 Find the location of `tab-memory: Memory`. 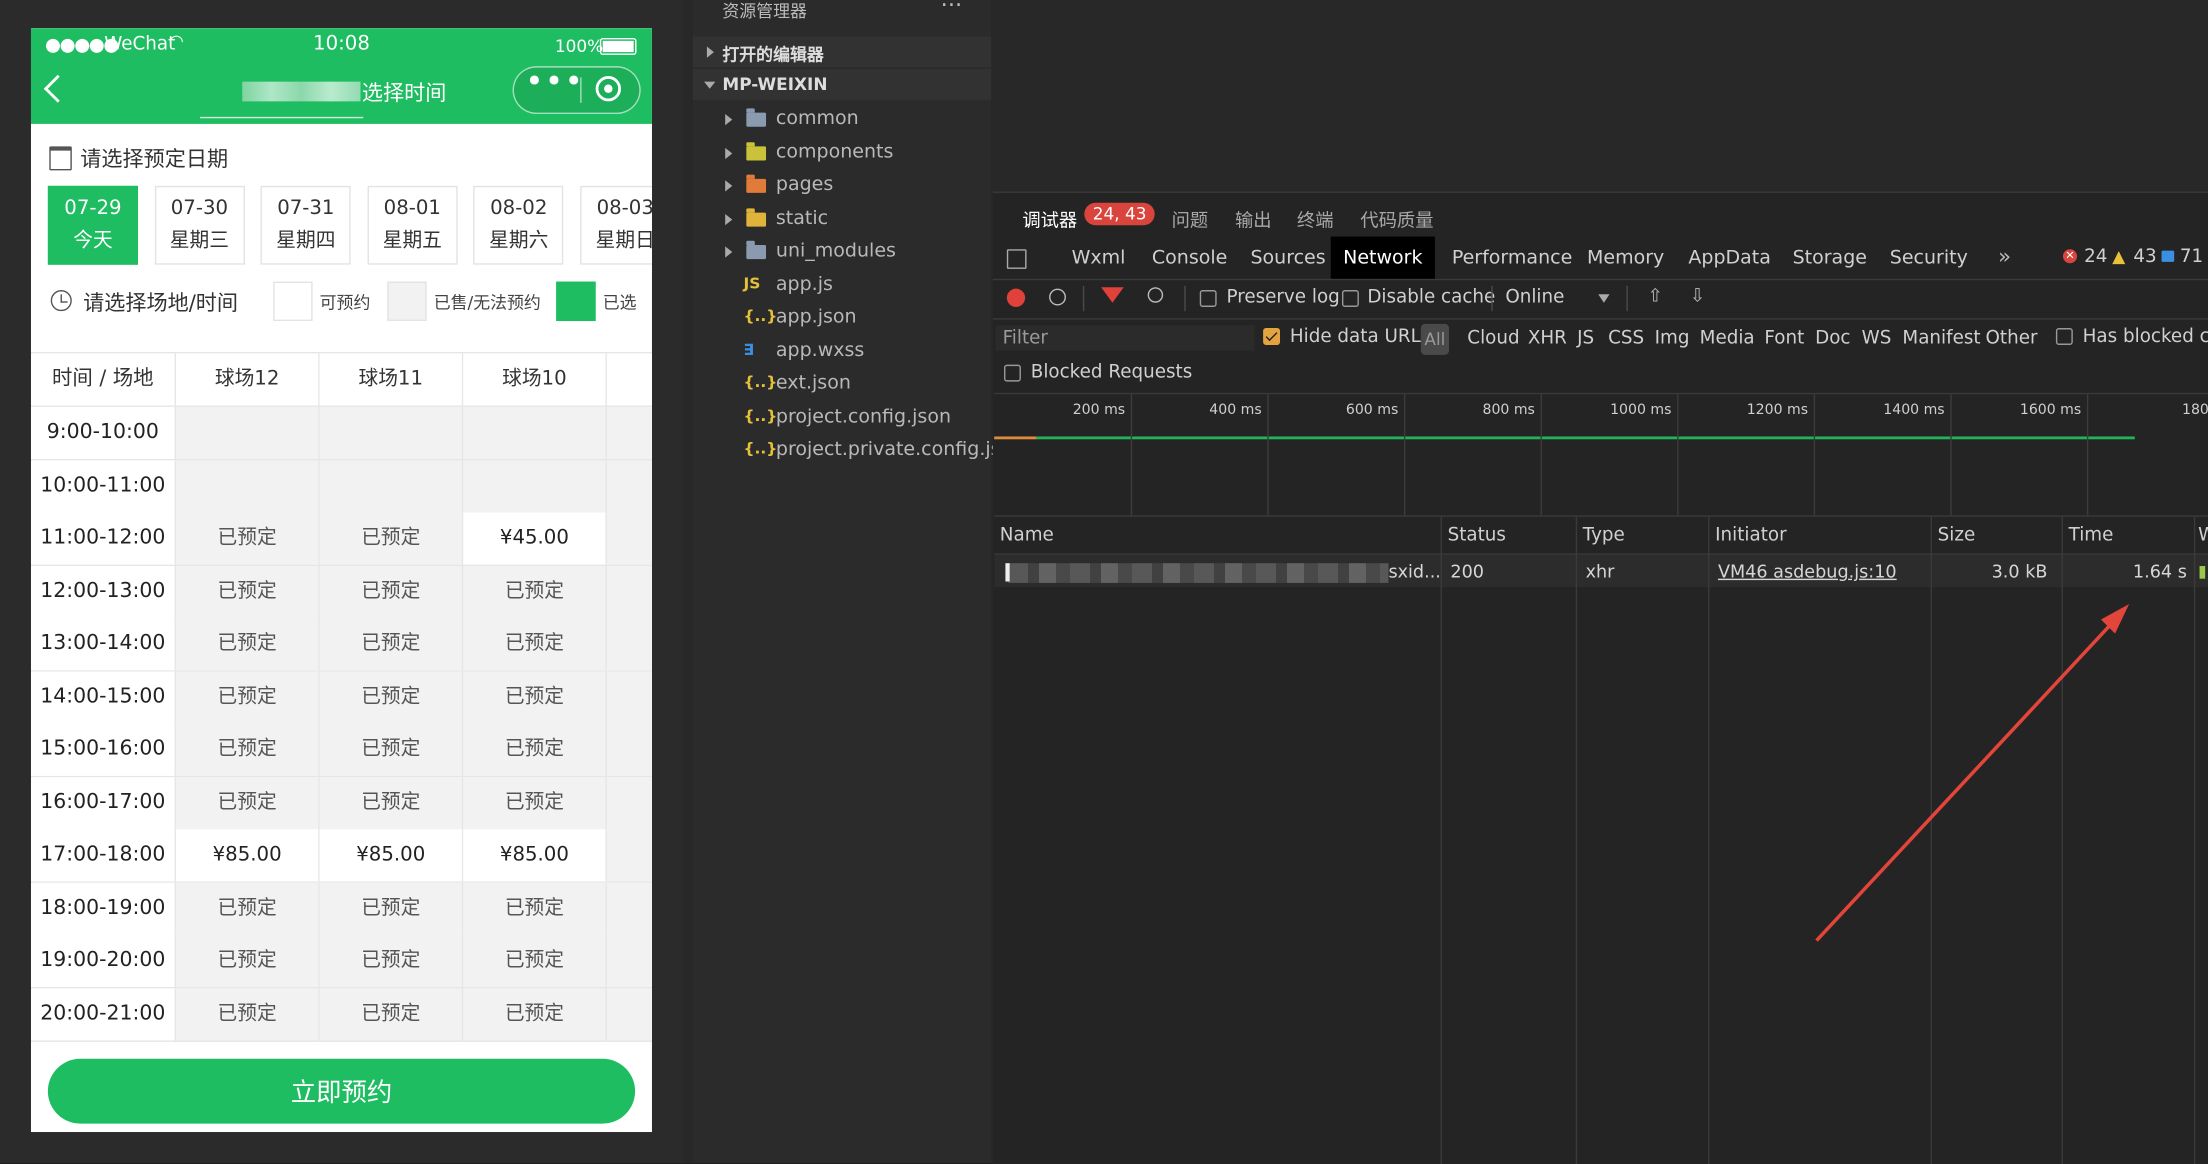

tab-memory: Memory is located at coordinates (1625, 257).